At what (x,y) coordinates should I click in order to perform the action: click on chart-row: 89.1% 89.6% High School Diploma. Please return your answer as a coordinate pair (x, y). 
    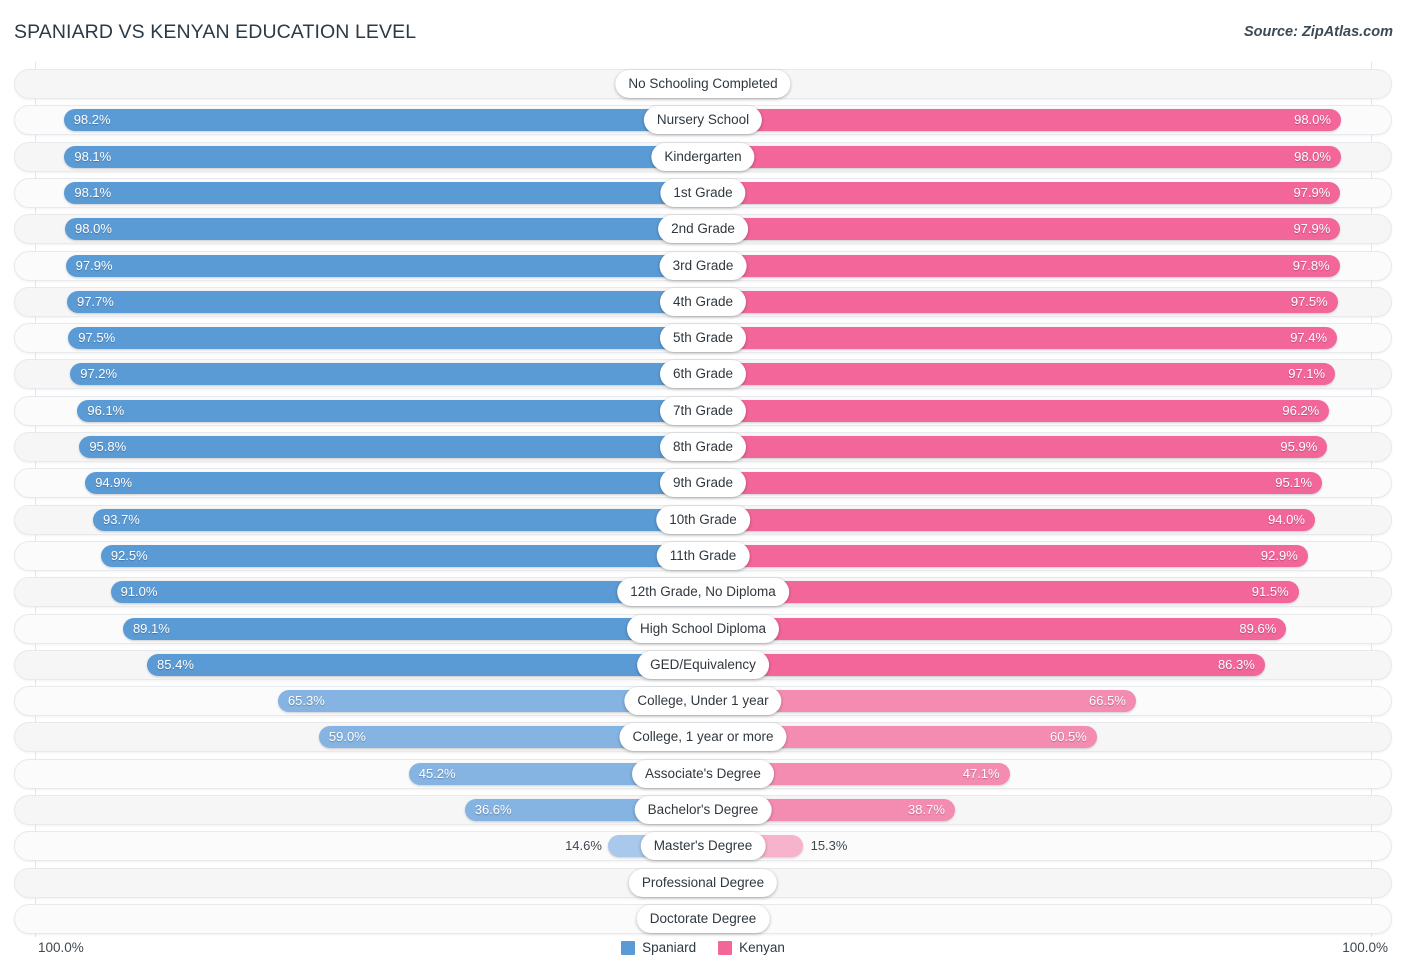
    Looking at the image, I should click on (703, 628).